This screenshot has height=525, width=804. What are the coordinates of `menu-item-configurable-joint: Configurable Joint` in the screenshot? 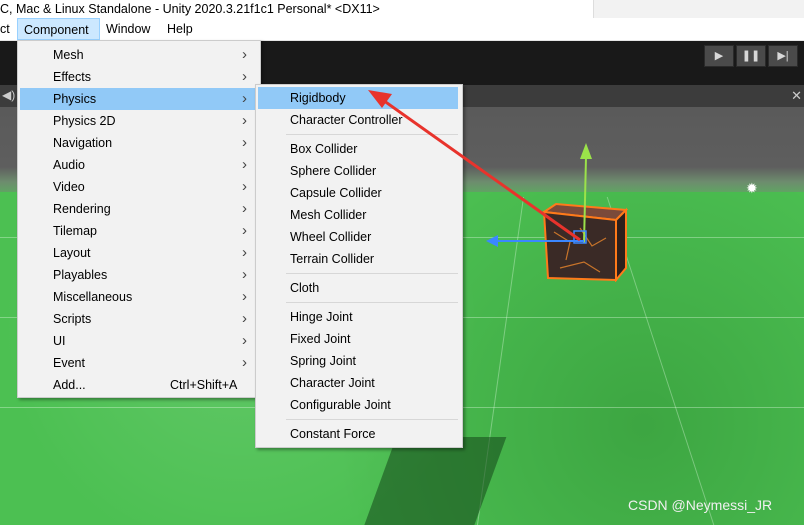 It's located at (358, 405).